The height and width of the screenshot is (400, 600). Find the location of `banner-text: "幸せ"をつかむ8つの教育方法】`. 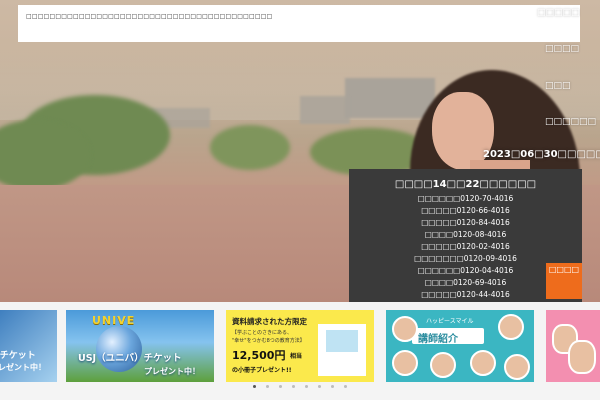

banner-text: "幸せ"をつかむ8つの教育方法】 is located at coordinates (268, 341).